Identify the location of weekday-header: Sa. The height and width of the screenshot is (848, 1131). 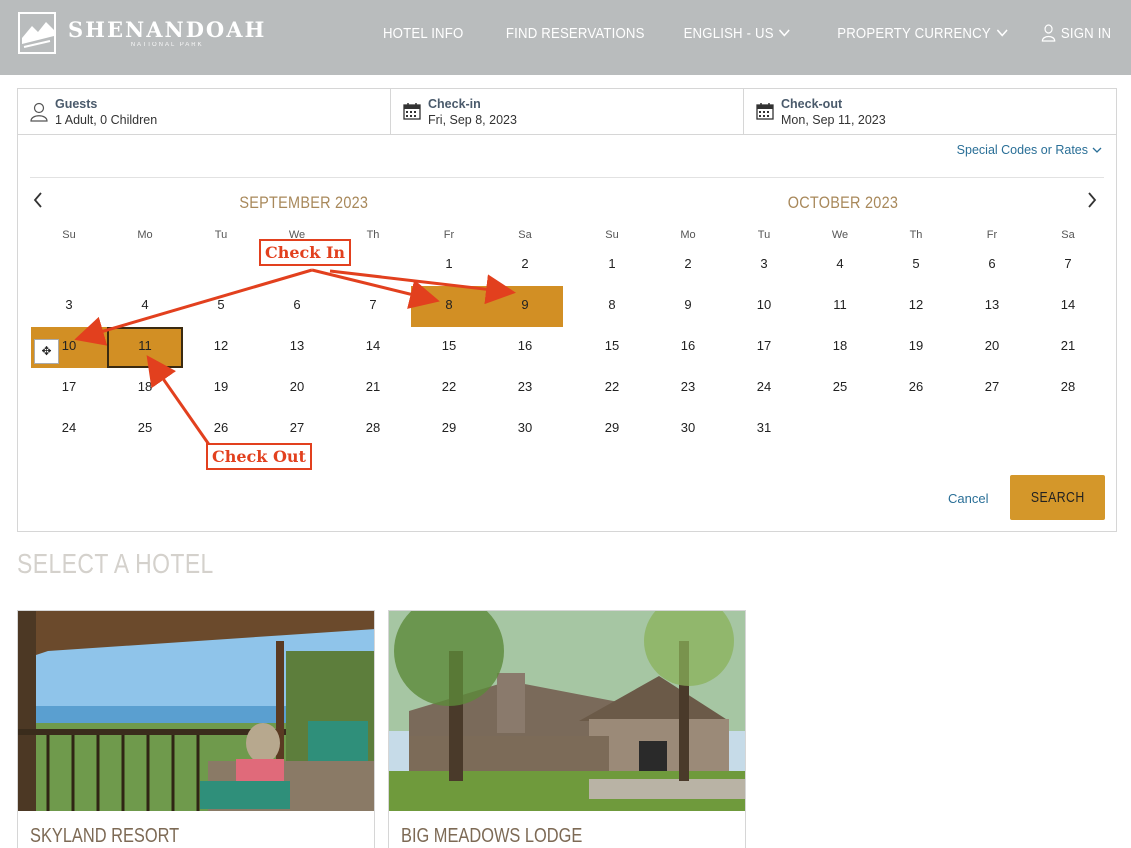
(525, 235).